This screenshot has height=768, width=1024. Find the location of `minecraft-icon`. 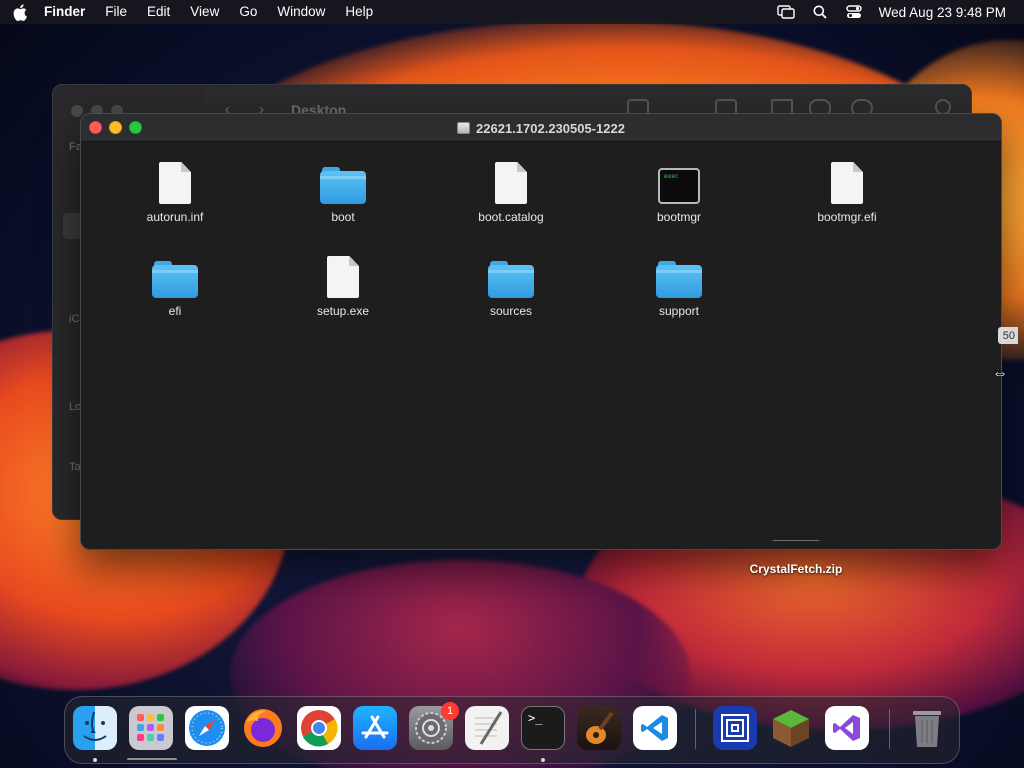

minecraft-icon is located at coordinates (791, 728).